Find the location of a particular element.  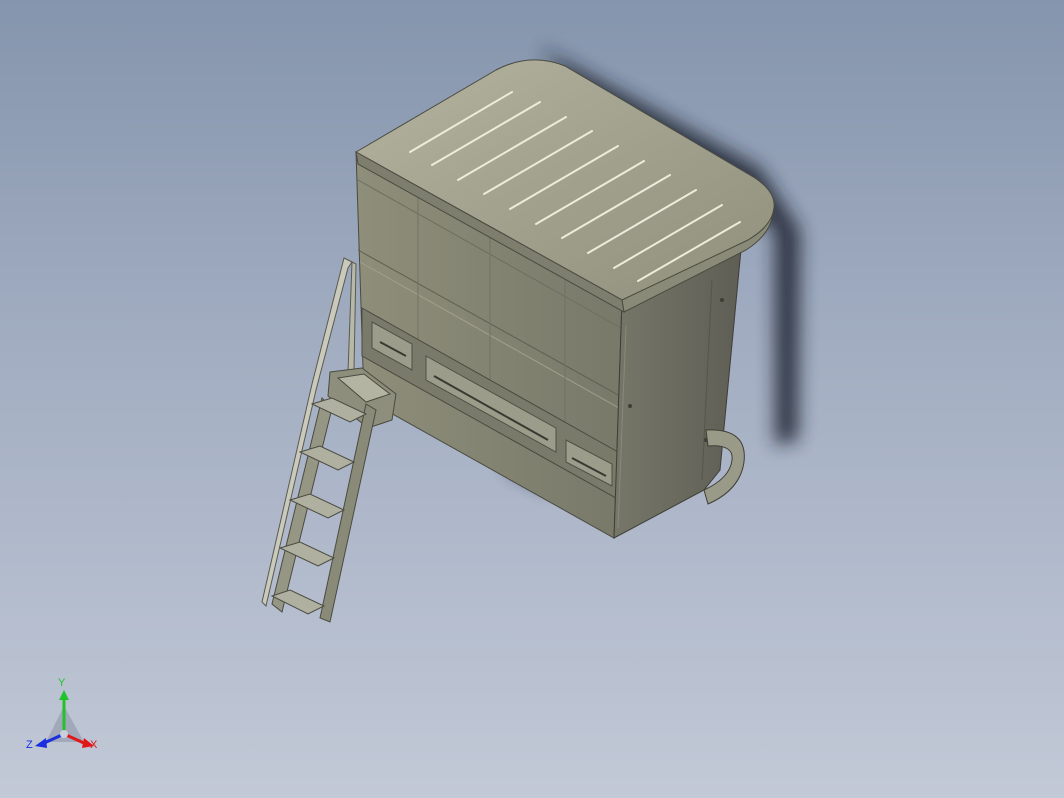

y-axis-label: Y is located at coordinates (62, 683).